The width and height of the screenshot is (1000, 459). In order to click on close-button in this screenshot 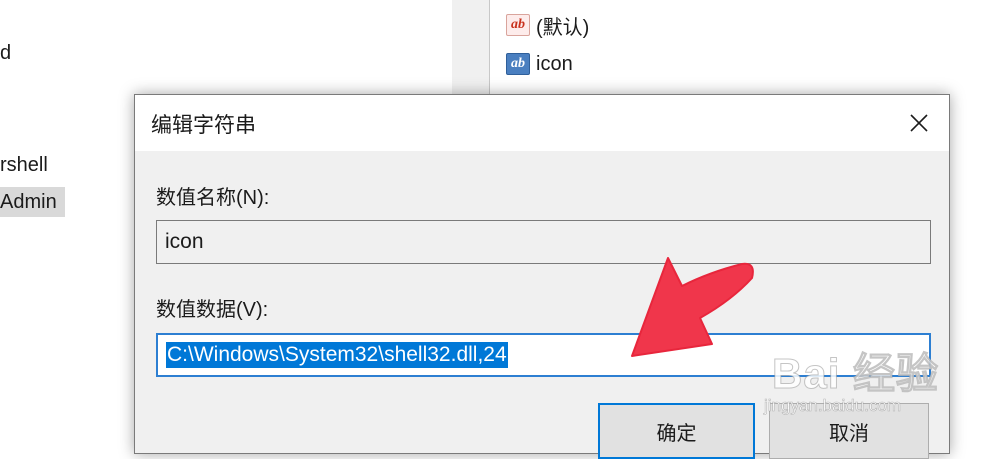, I will do `click(919, 123)`.